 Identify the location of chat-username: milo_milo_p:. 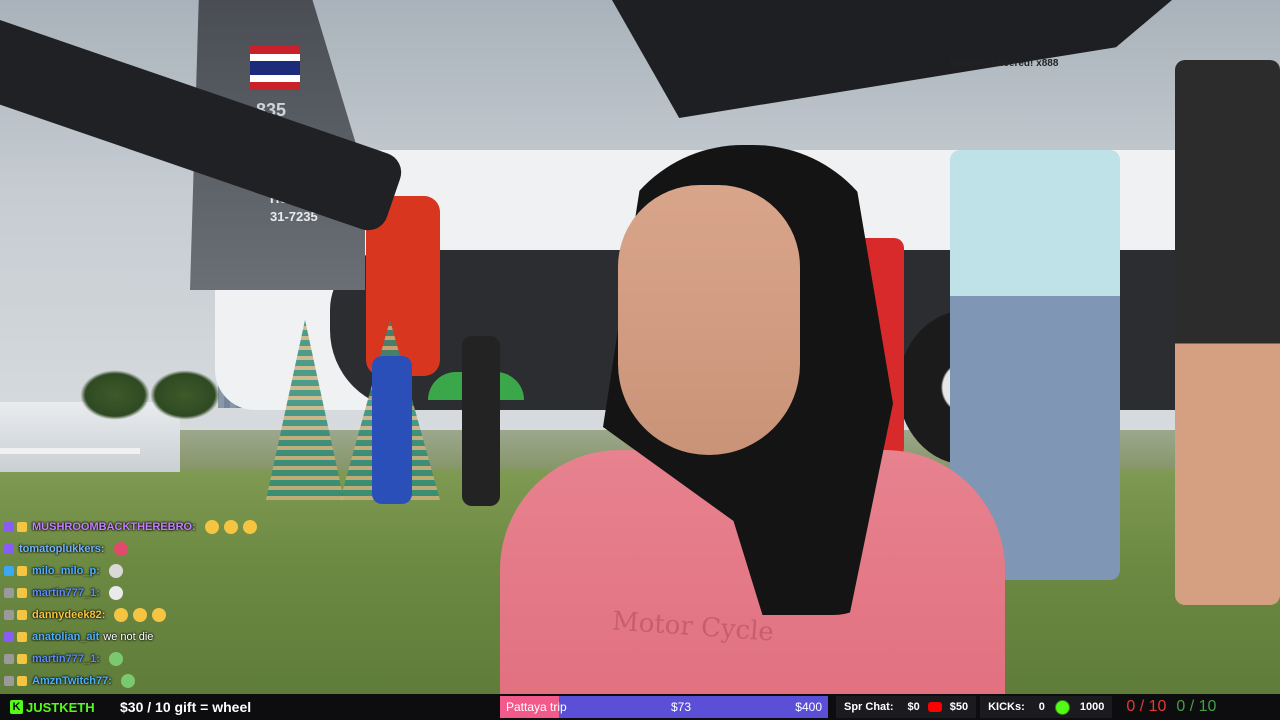
(66, 571).